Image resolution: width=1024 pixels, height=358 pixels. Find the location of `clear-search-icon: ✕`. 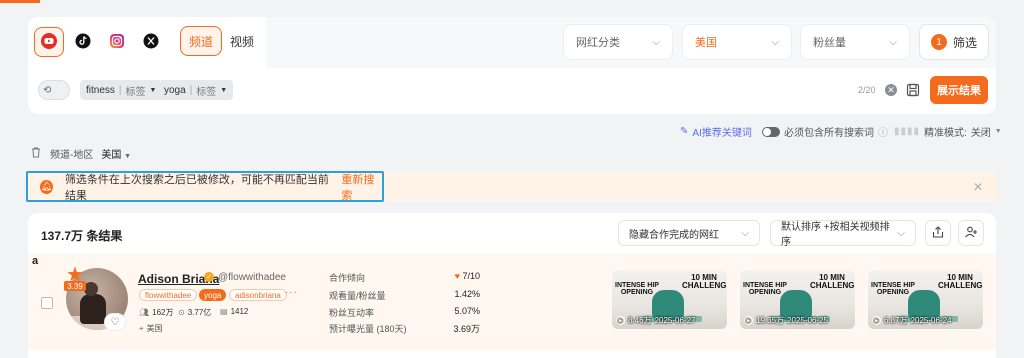

clear-search-icon: ✕ is located at coordinates (891, 90).